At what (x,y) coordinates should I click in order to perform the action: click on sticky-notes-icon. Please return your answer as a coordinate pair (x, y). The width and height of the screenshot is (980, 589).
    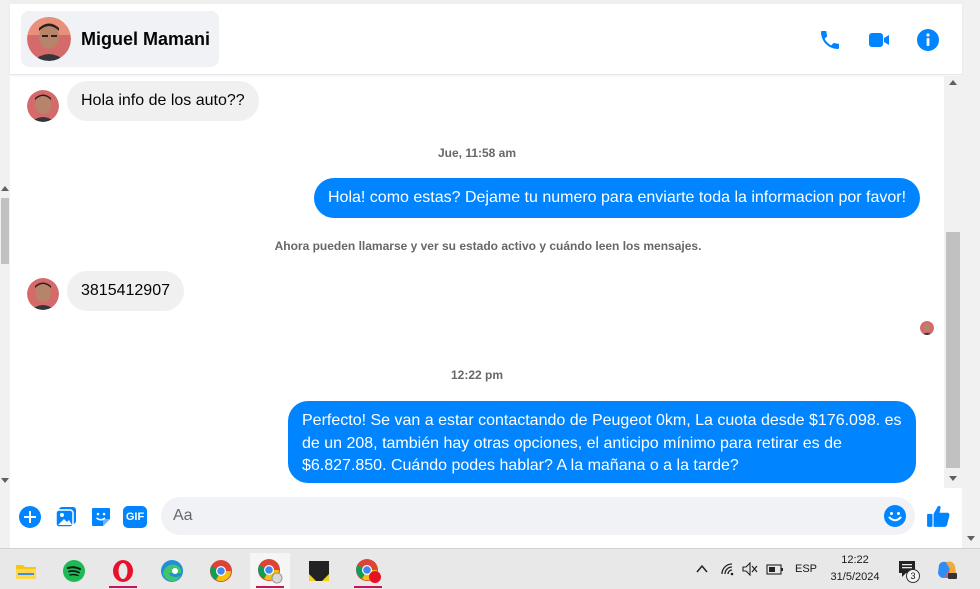
    Looking at the image, I should click on (319, 571).